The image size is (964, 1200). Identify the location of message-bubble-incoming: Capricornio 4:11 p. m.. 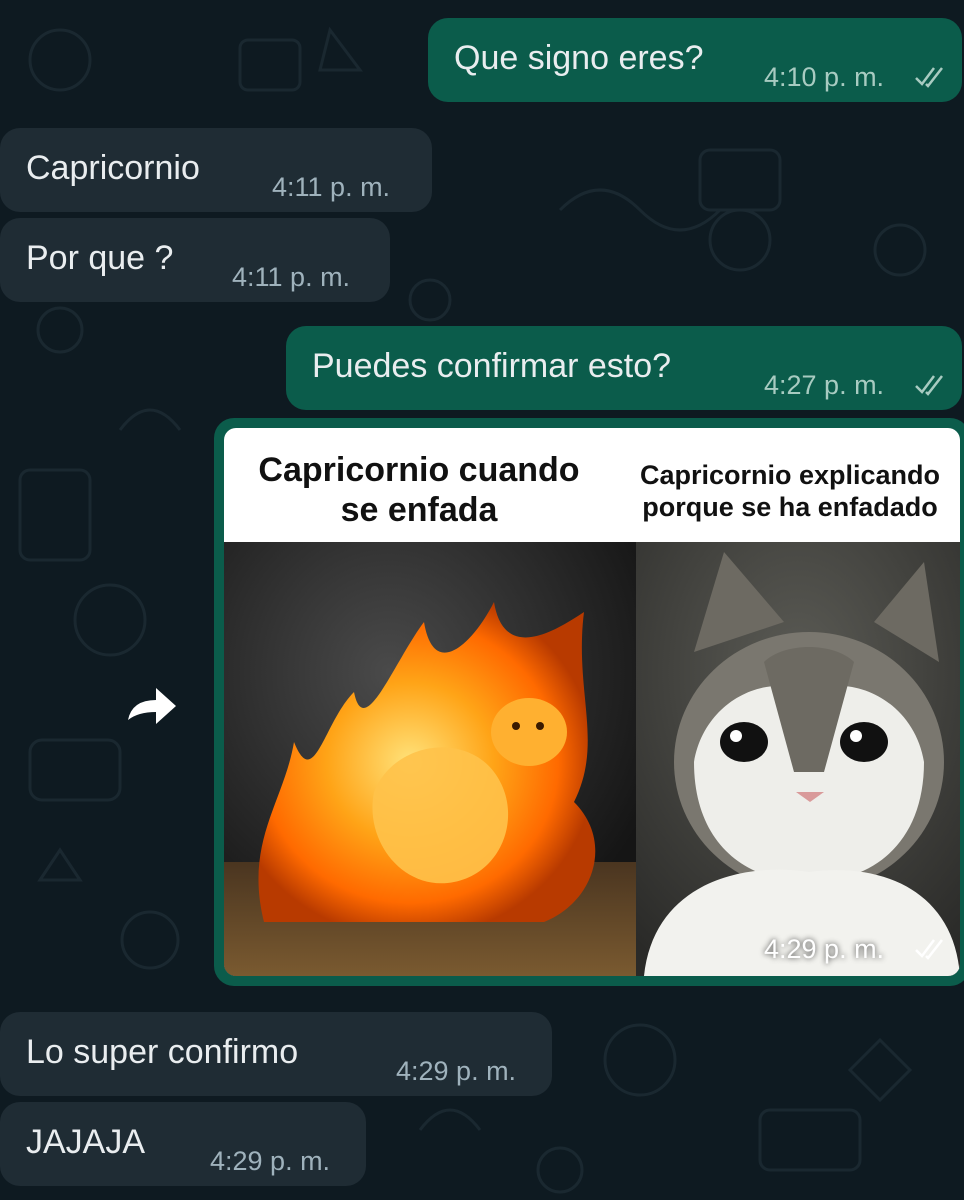
(216, 170).